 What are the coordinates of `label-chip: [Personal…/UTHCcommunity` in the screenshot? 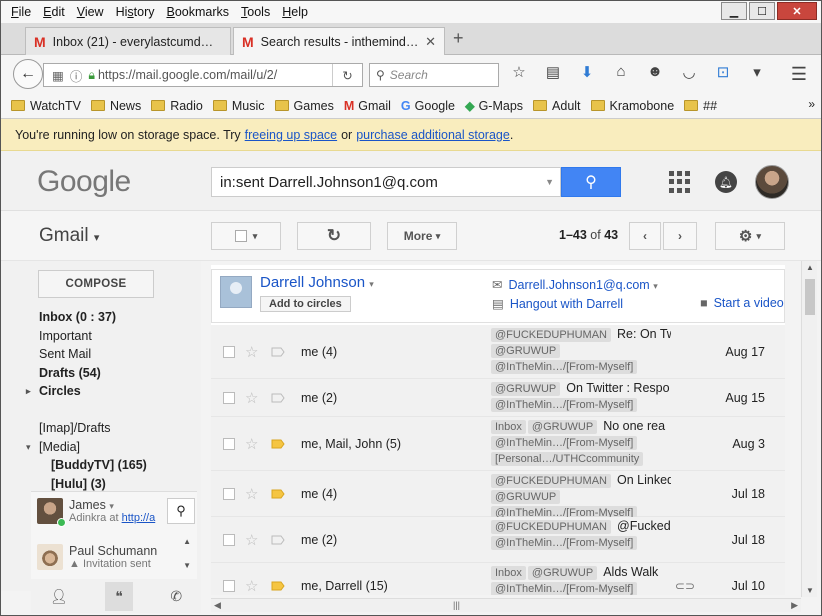 It's located at (567, 459).